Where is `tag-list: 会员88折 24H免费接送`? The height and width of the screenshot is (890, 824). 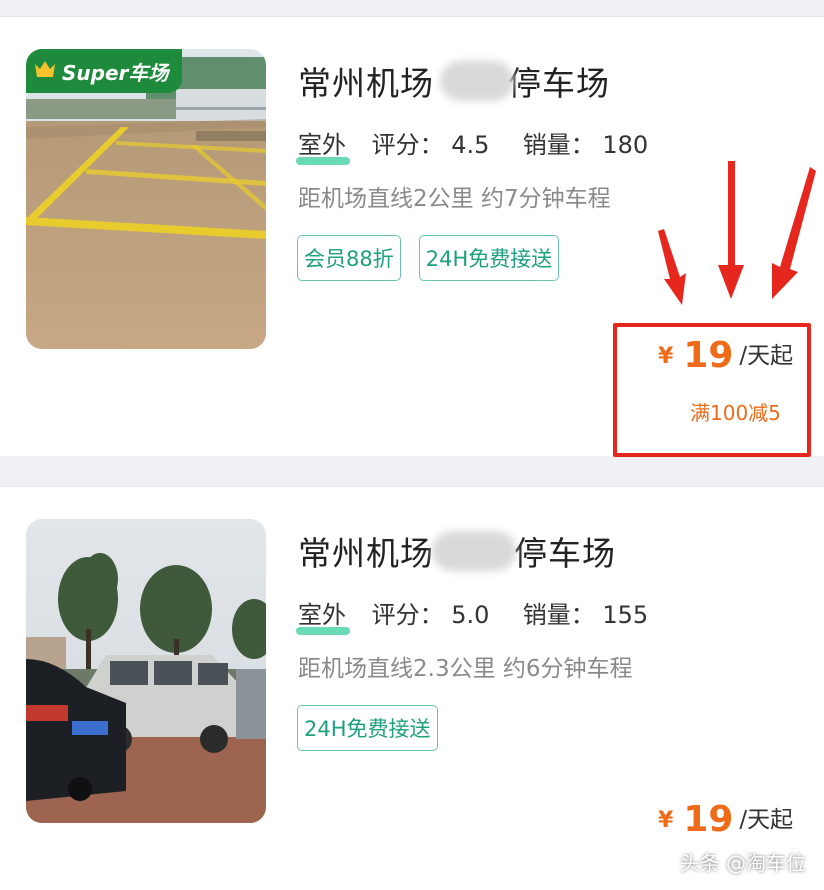 tag-list: 会员88折 24H免费接送 is located at coordinates (428, 258).